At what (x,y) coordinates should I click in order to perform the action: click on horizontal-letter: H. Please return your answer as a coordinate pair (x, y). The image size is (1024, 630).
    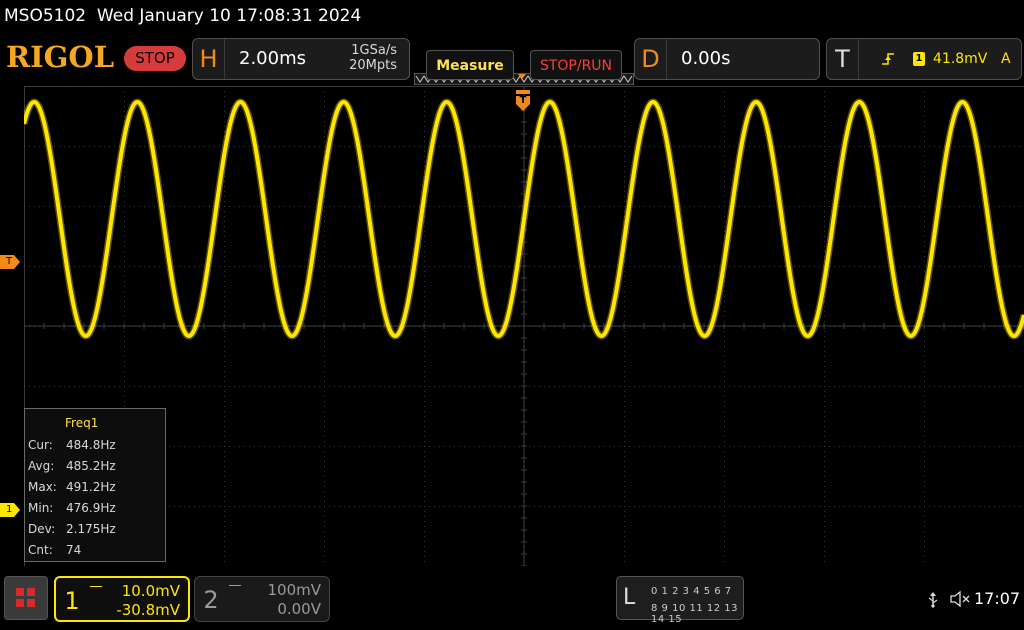
    Looking at the image, I should click on (209, 59).